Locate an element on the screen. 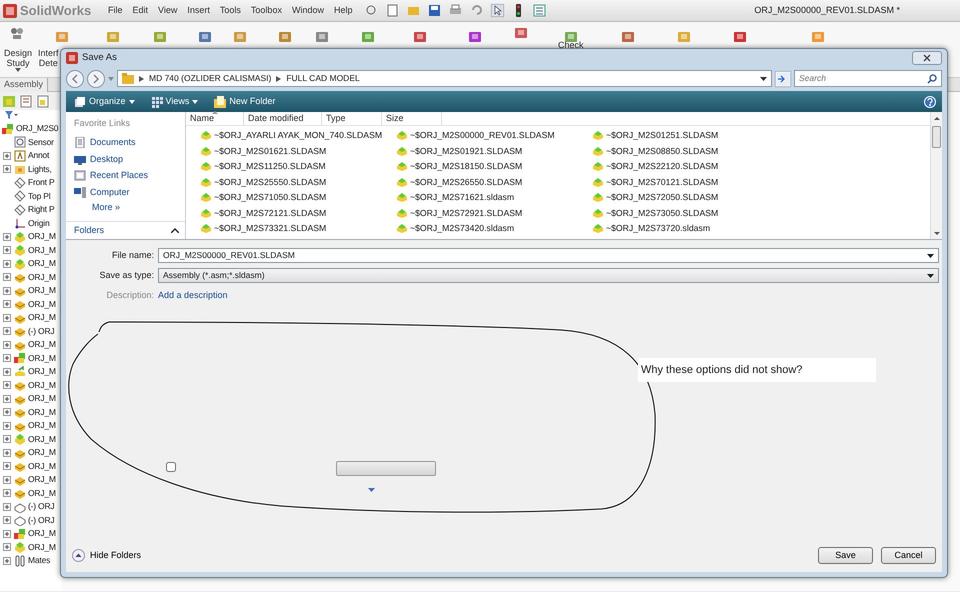 This screenshot has height=592, width=960. scroll-thumb is located at coordinates (936, 137).